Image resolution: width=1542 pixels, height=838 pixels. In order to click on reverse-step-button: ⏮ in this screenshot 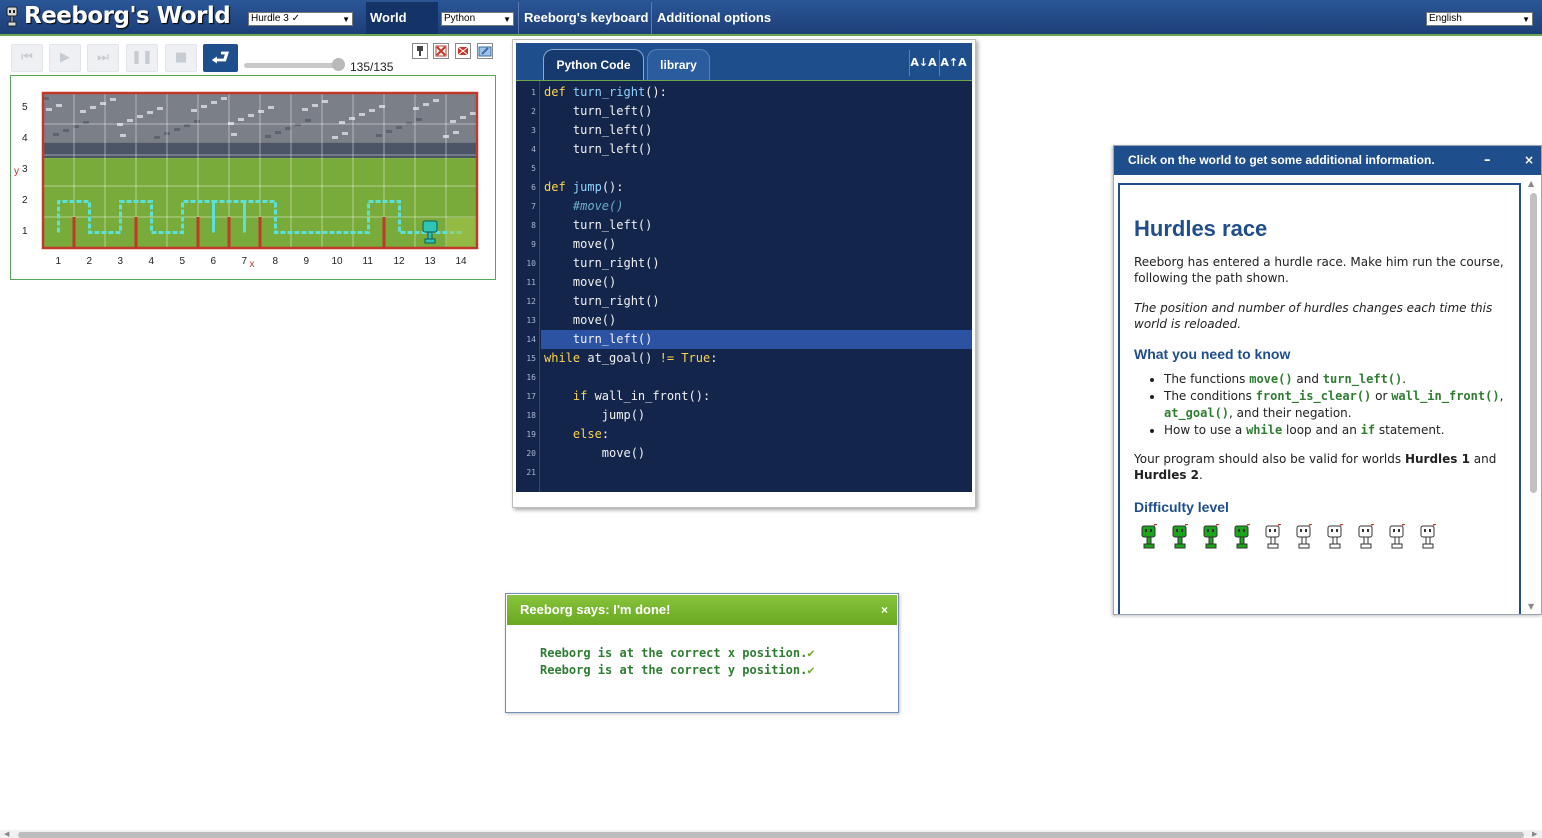, I will do `click(27, 58)`.